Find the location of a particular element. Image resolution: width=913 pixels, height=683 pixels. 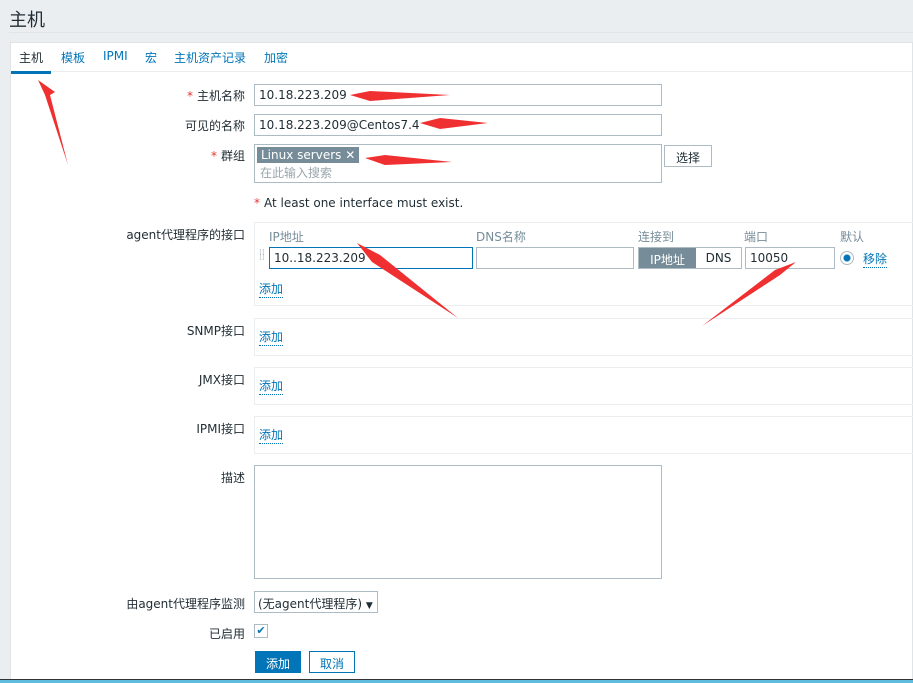

description-textarea is located at coordinates (458, 522).